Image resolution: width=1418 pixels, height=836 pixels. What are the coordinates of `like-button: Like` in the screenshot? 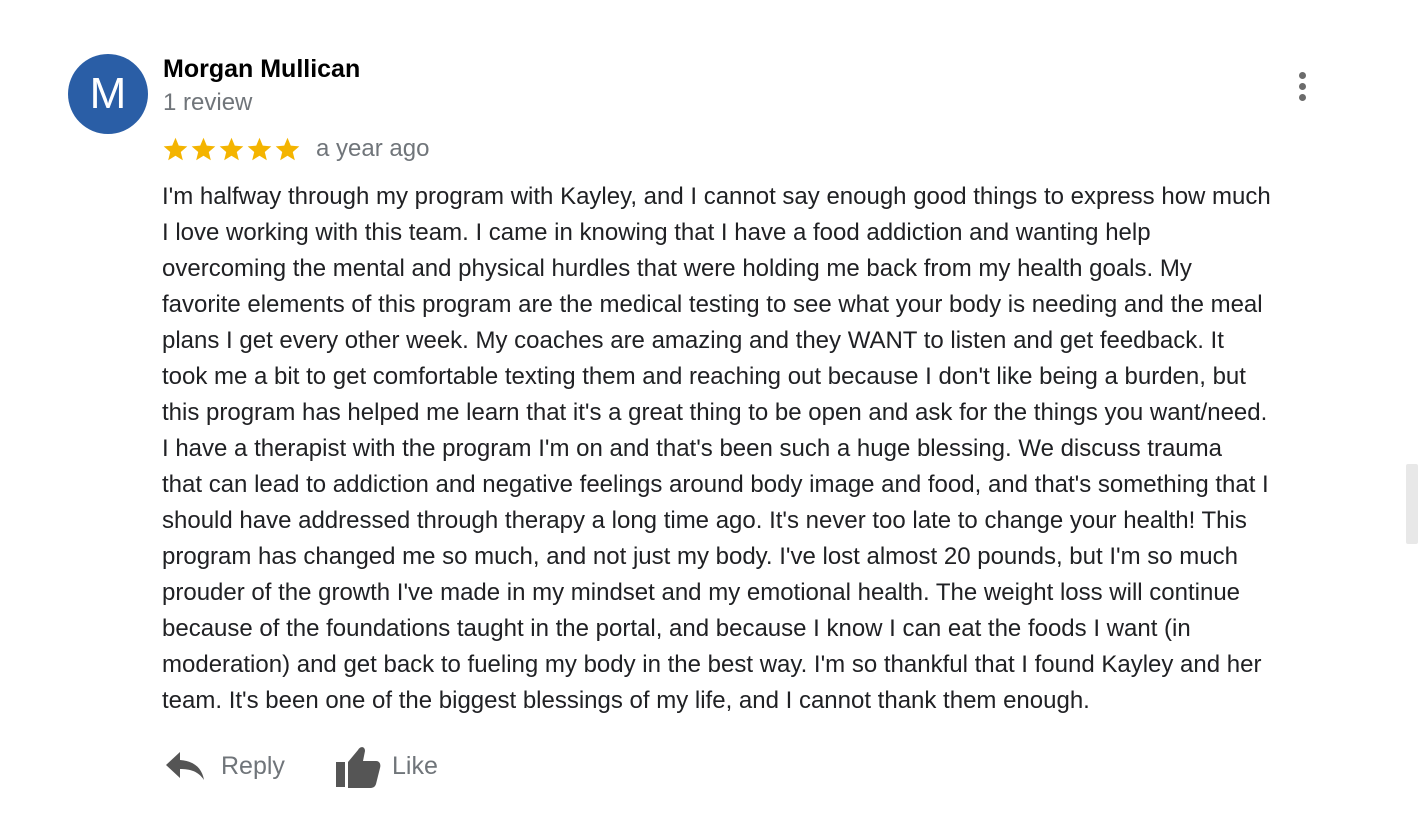 It's located at (386, 766).